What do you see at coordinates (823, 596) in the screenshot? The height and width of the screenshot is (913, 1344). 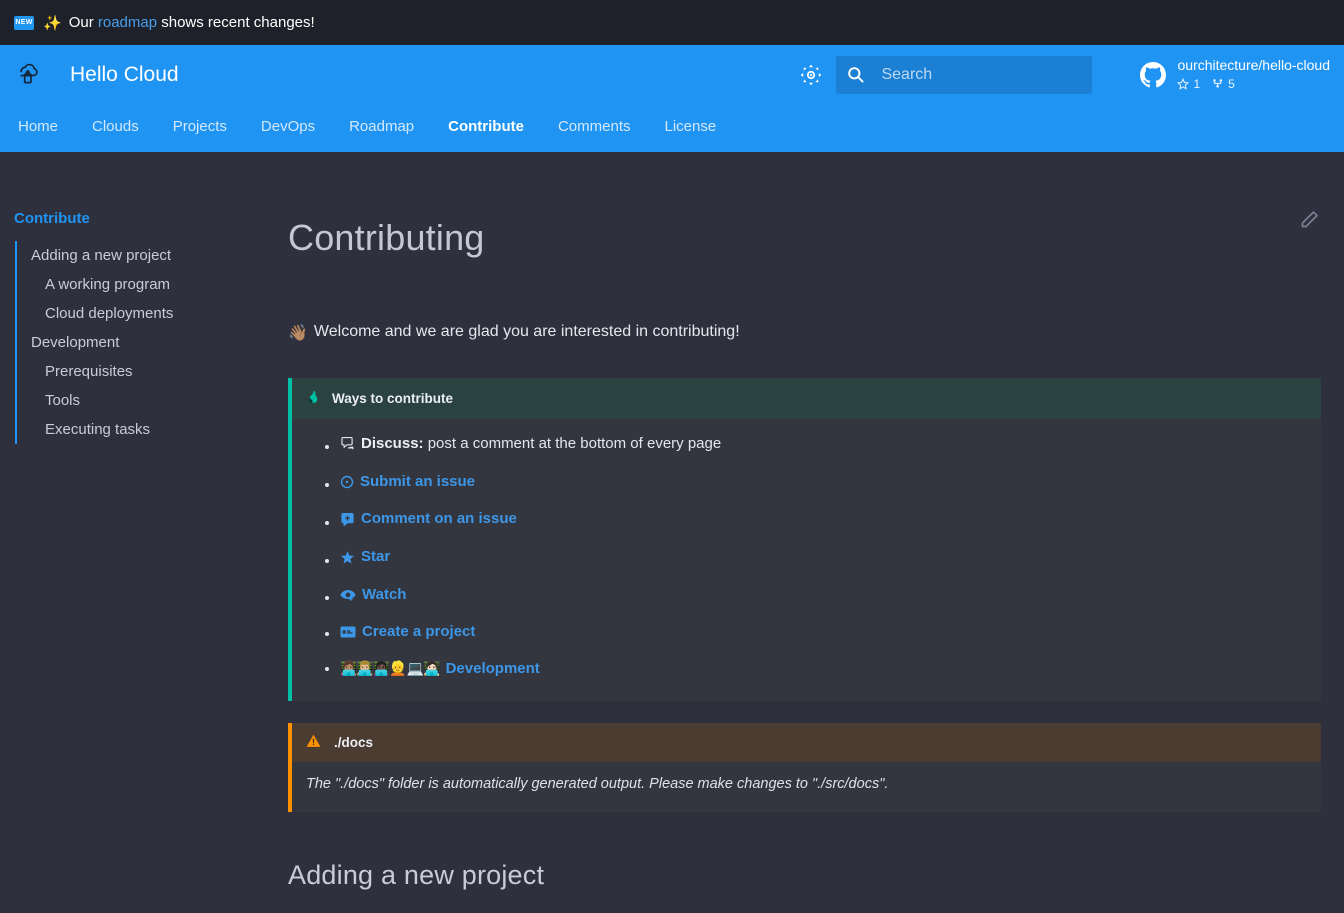 I see `list-item: Watch` at bounding box center [823, 596].